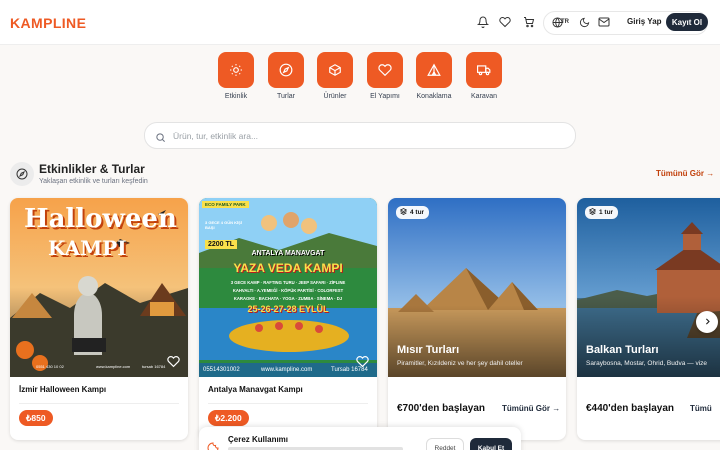  I want to click on see-all-tours-link: Tümü, so click(701, 408).